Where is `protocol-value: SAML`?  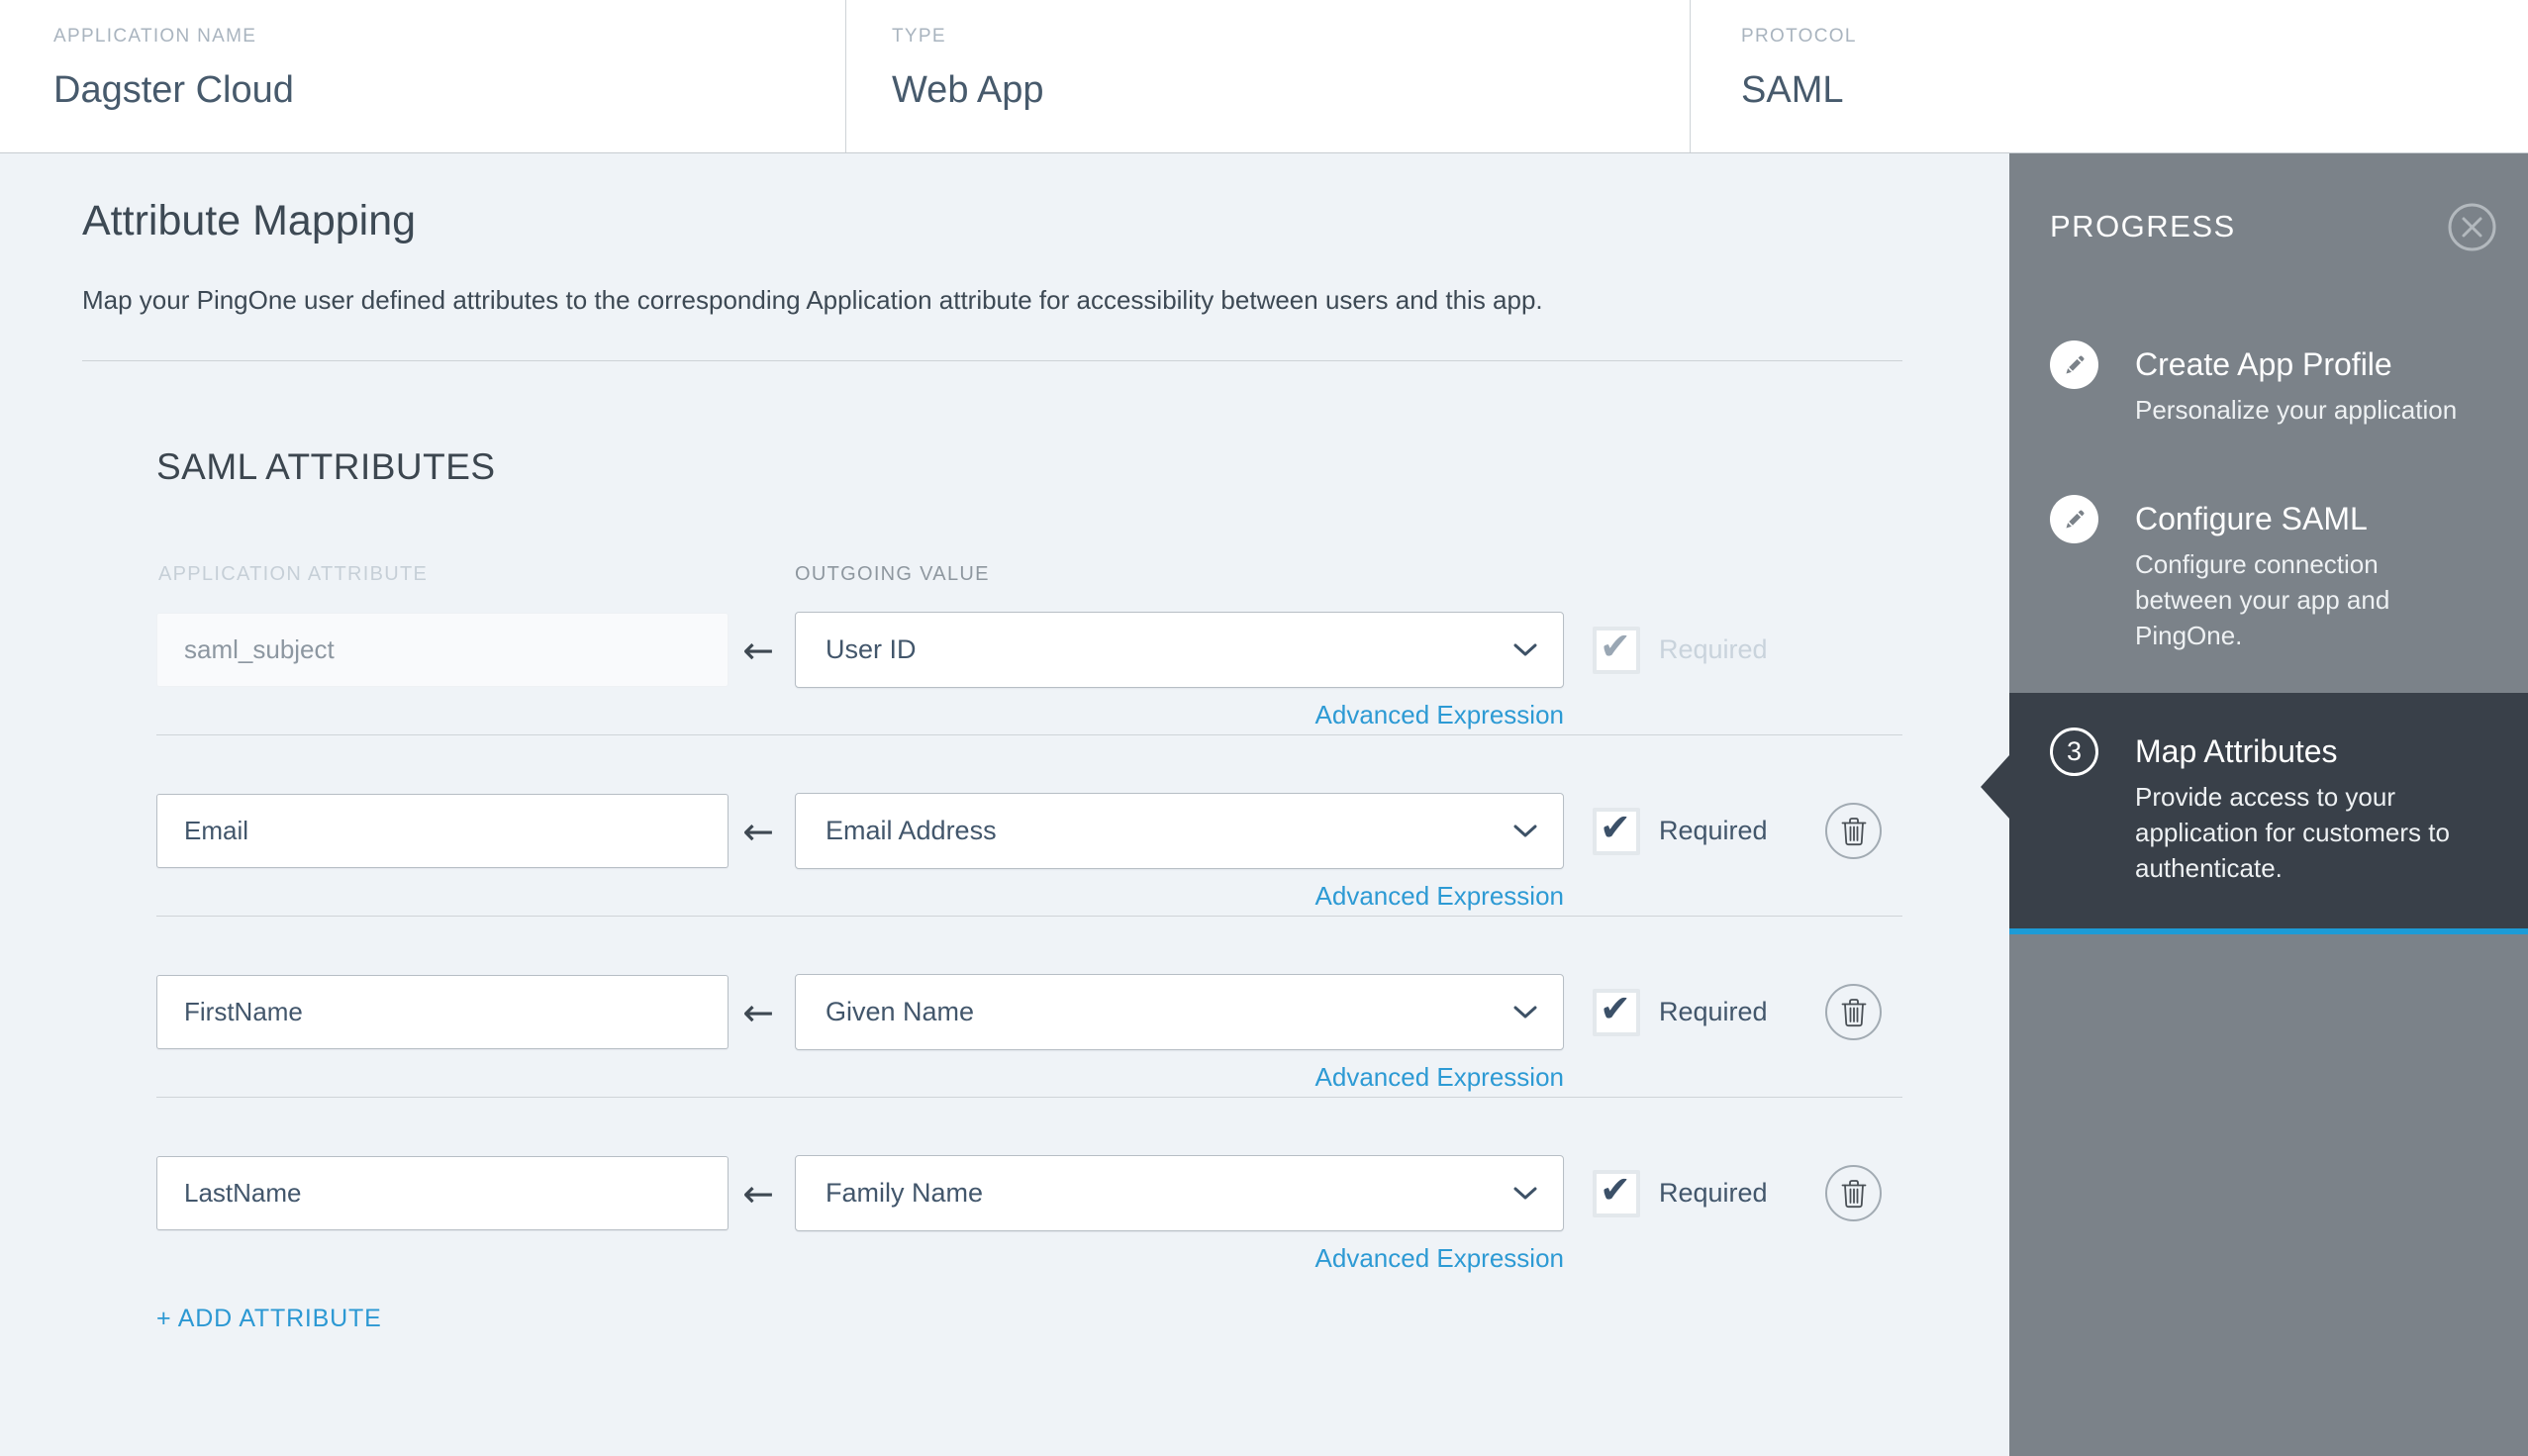
protocol-value: SAML is located at coordinates (1792, 90).